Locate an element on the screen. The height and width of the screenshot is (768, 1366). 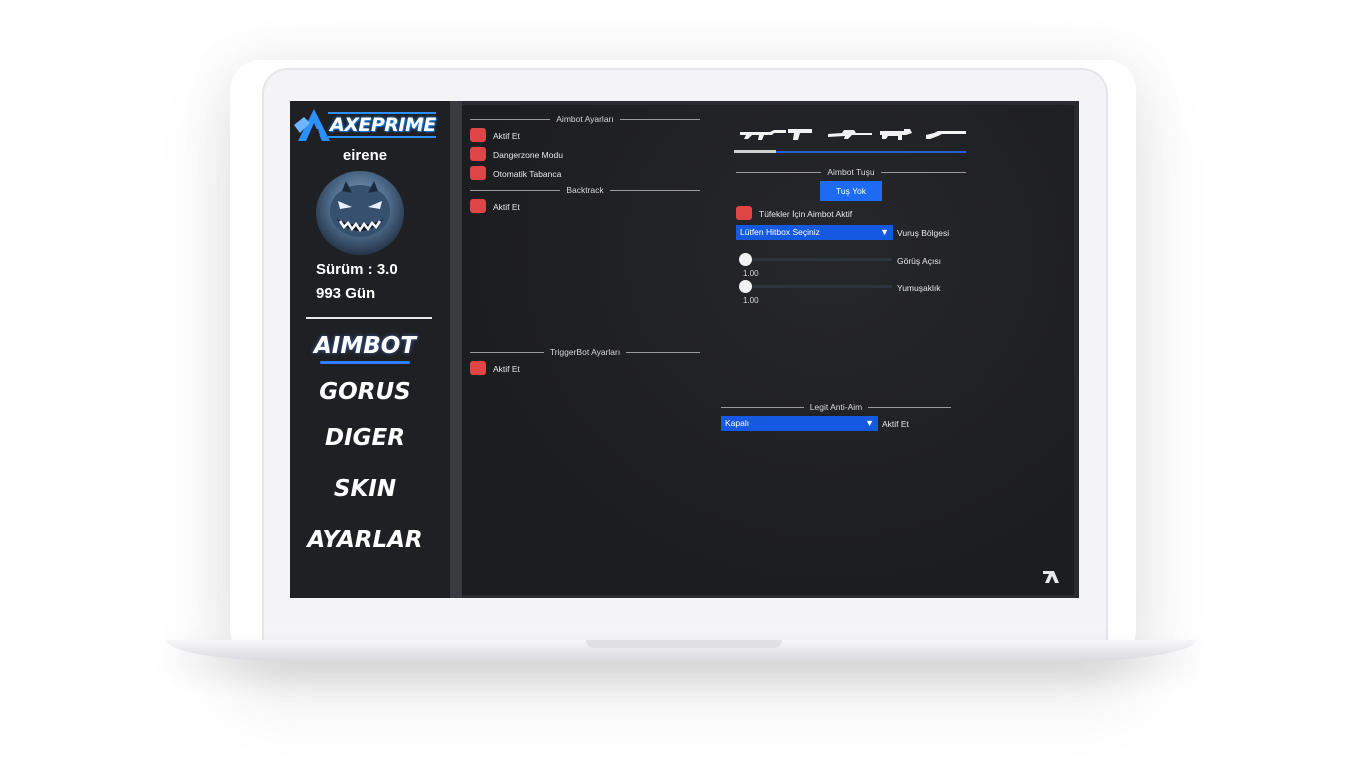
checkbox-rifle-aimbot is located at coordinates (744, 213).